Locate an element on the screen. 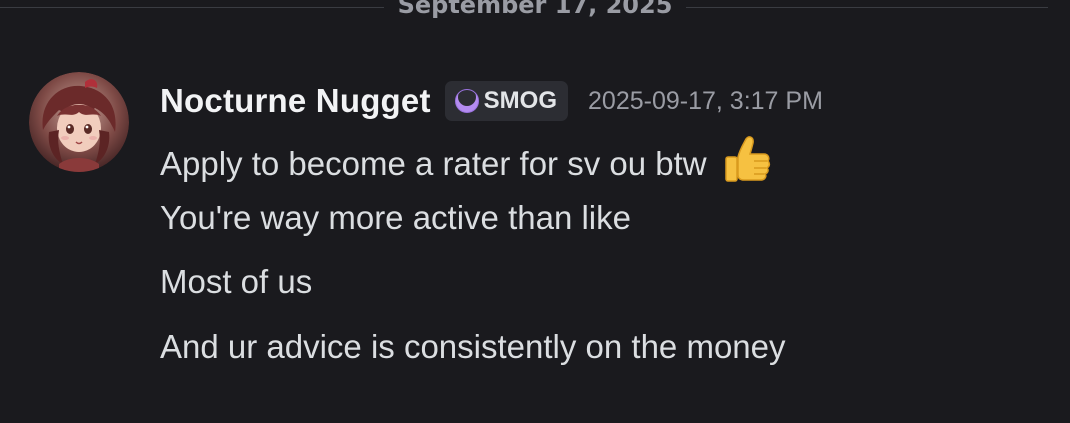 The height and width of the screenshot is (423, 1070). avatar-image is located at coordinates (79, 122).